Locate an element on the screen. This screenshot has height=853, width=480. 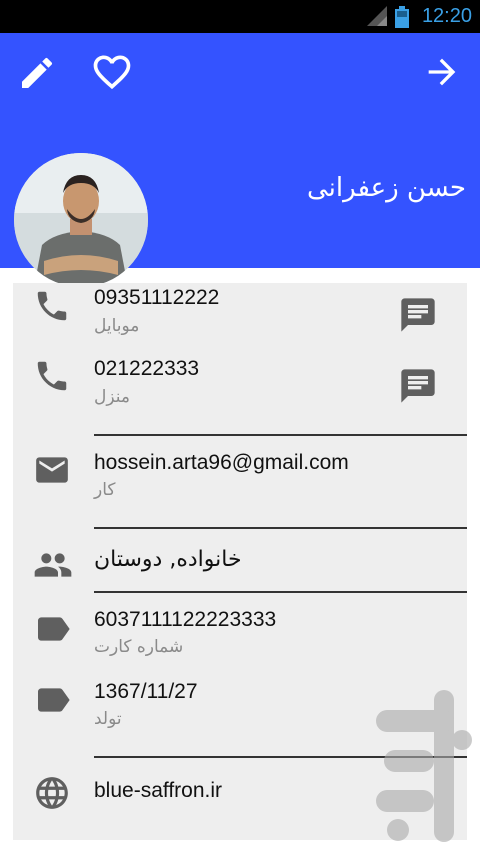
email-icon is located at coordinates (52, 470).